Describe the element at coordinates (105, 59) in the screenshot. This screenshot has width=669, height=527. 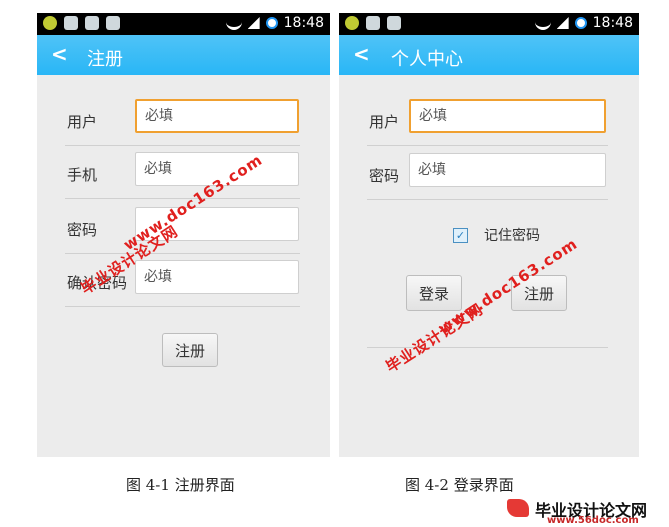
I see `page-title: 注册` at that location.